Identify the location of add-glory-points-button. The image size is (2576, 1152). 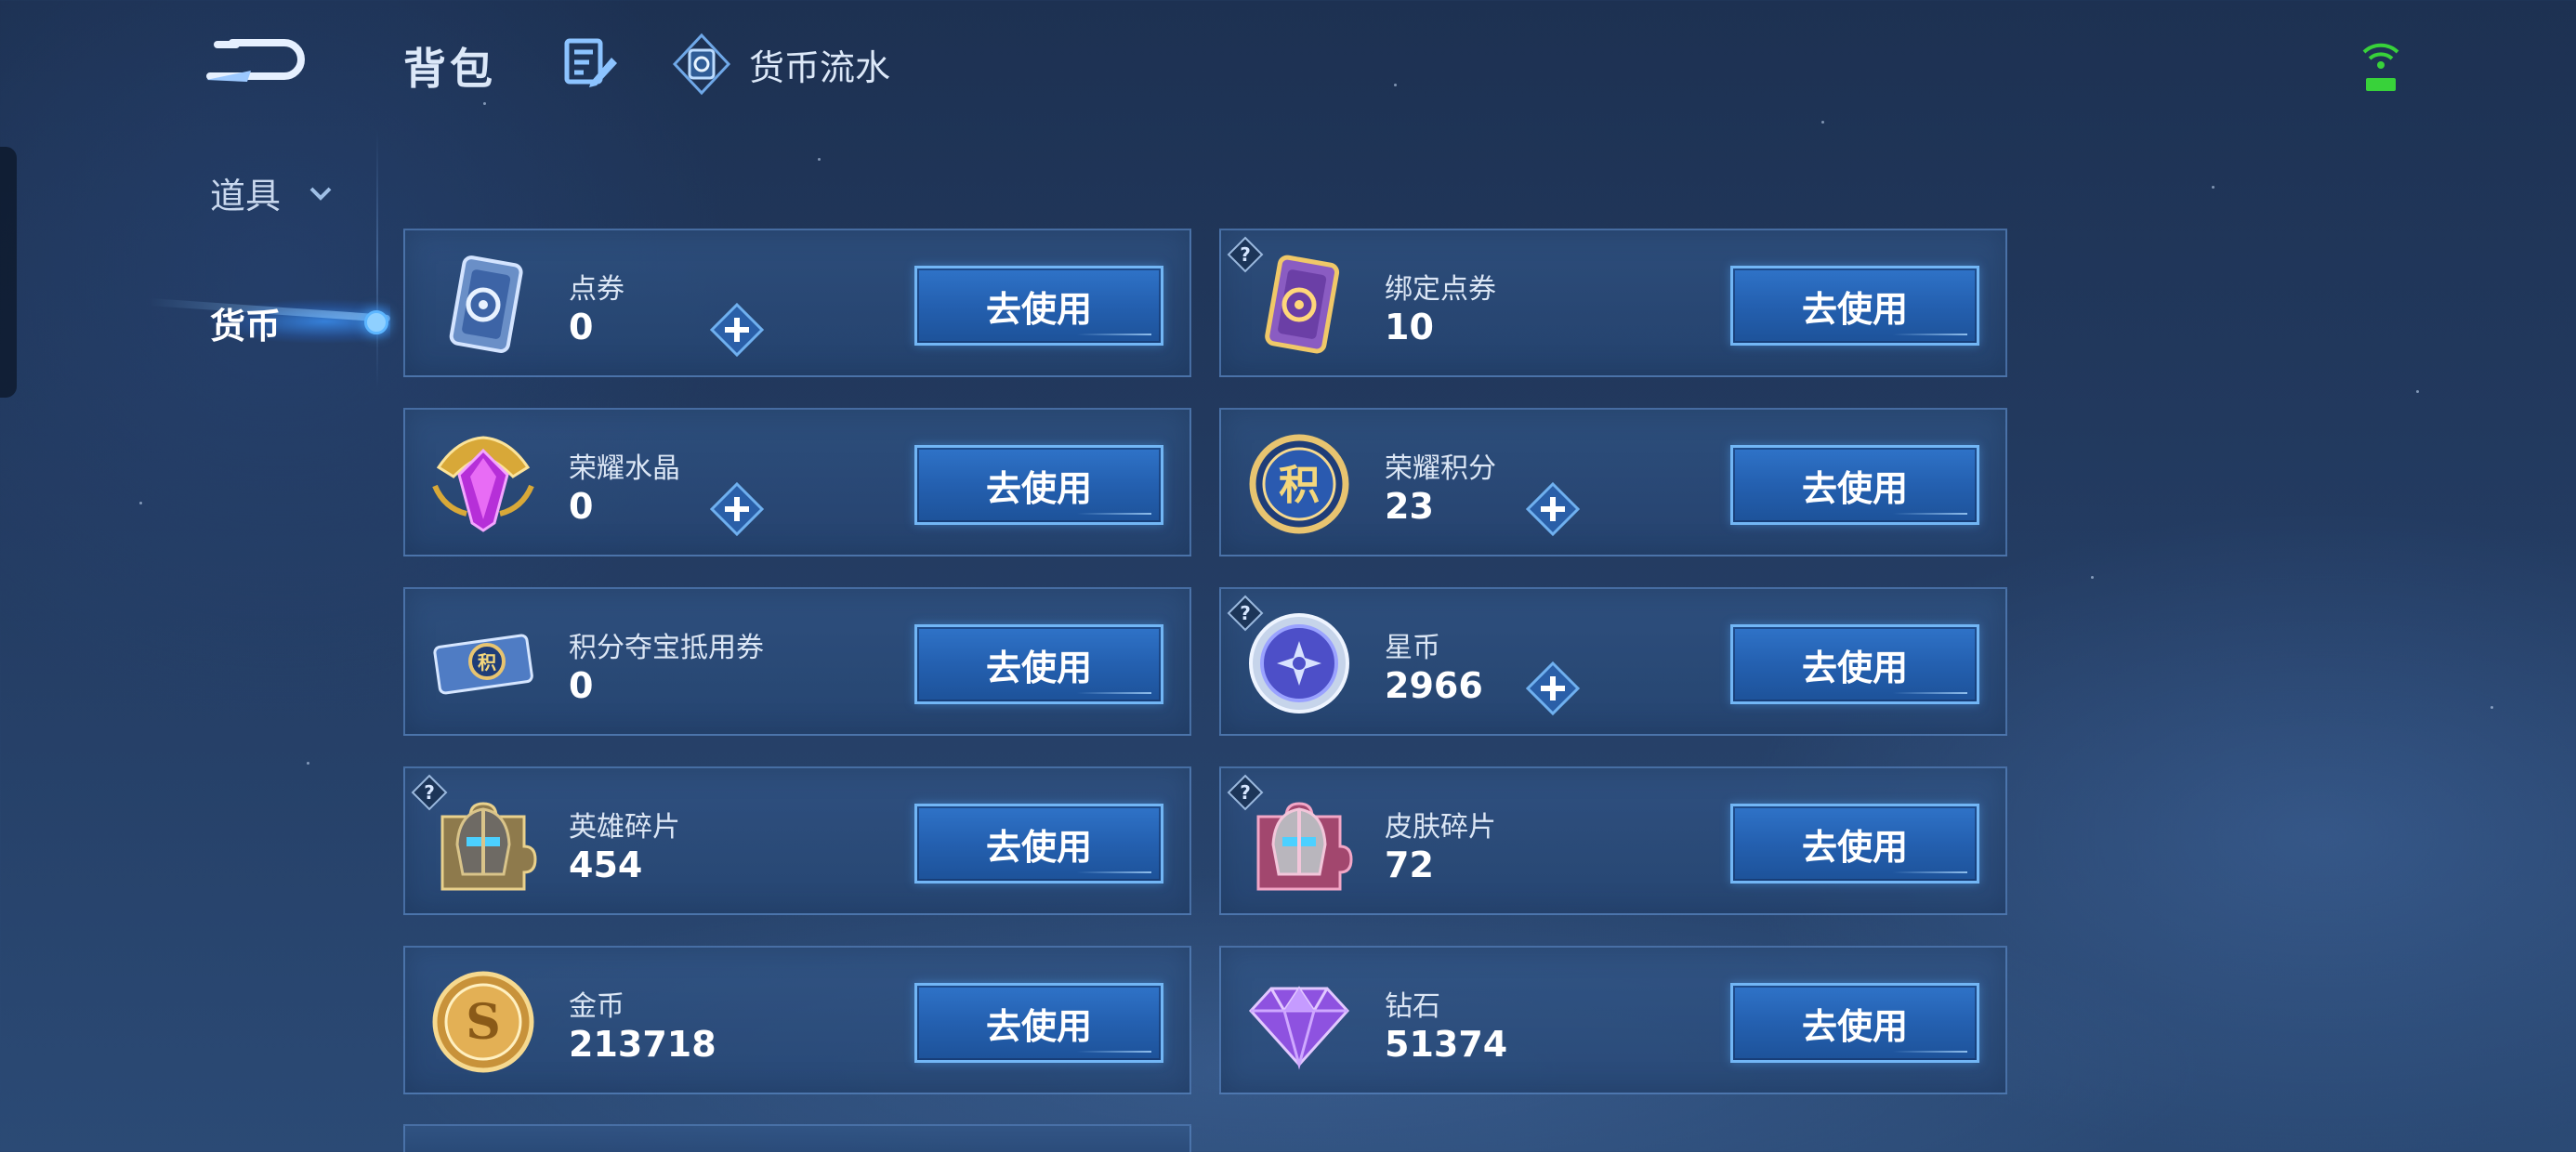
(1553, 509).